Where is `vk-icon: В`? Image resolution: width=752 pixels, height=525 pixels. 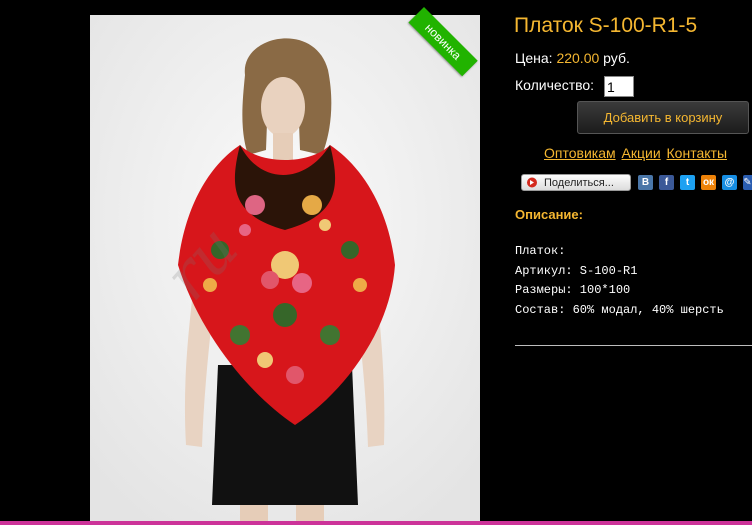
vk-icon: В is located at coordinates (645, 182).